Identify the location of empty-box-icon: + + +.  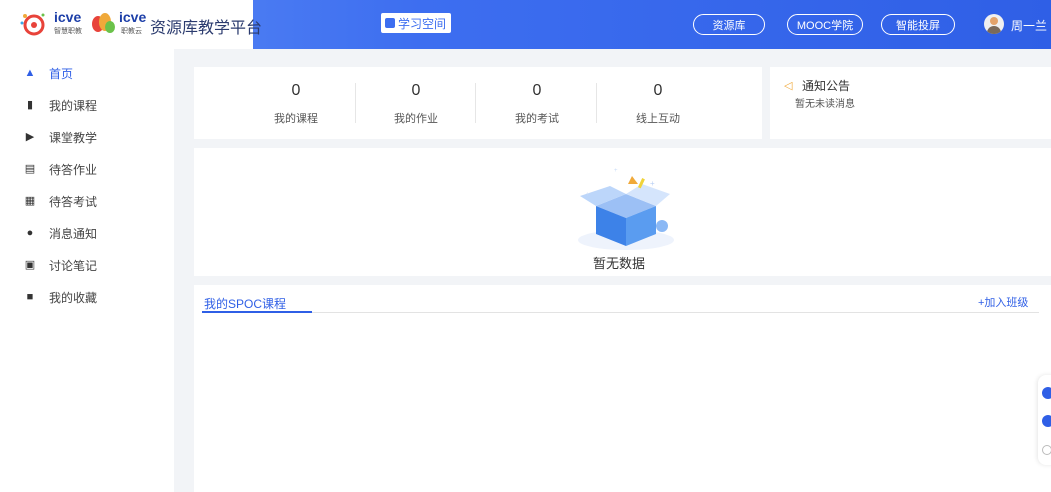
(626, 209).